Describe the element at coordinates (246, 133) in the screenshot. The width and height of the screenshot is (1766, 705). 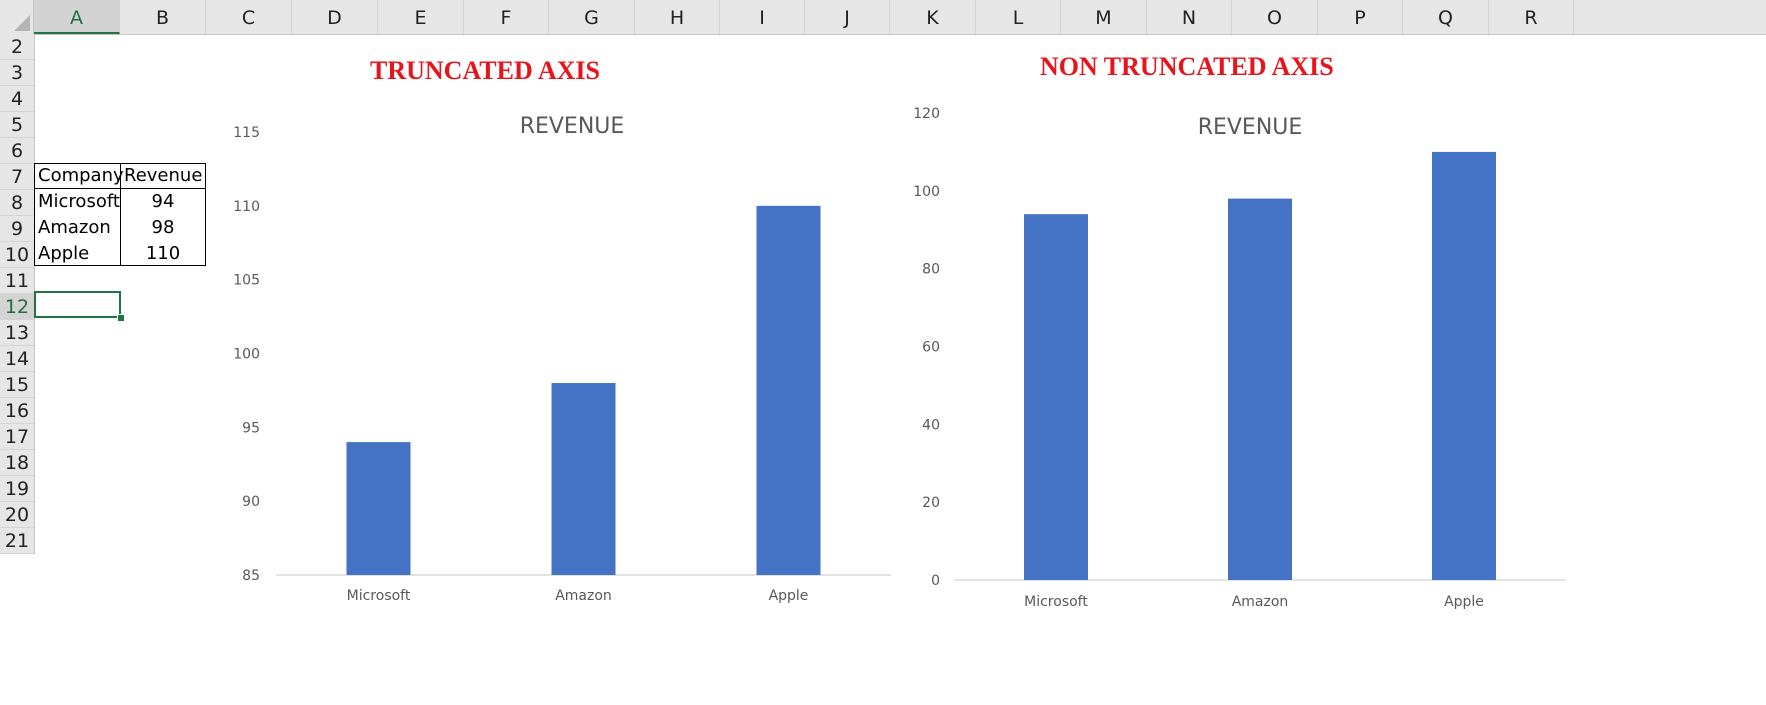
I see `y-tick-label: 115` at that location.